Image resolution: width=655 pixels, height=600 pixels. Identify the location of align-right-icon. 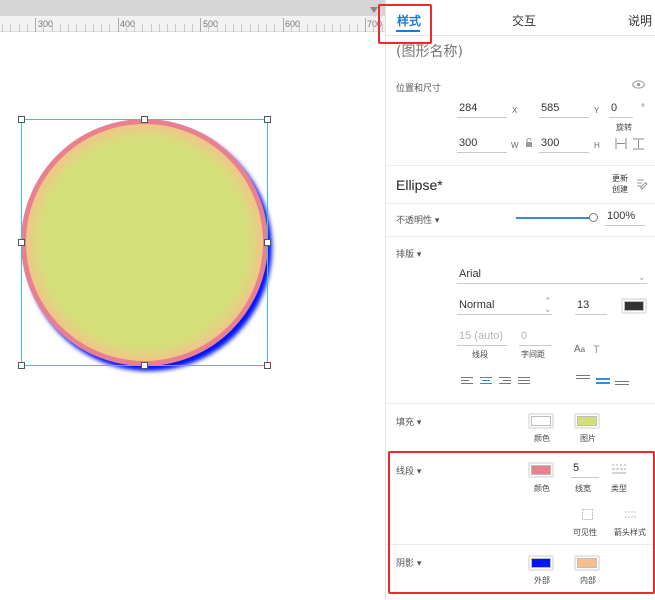
(505, 382).